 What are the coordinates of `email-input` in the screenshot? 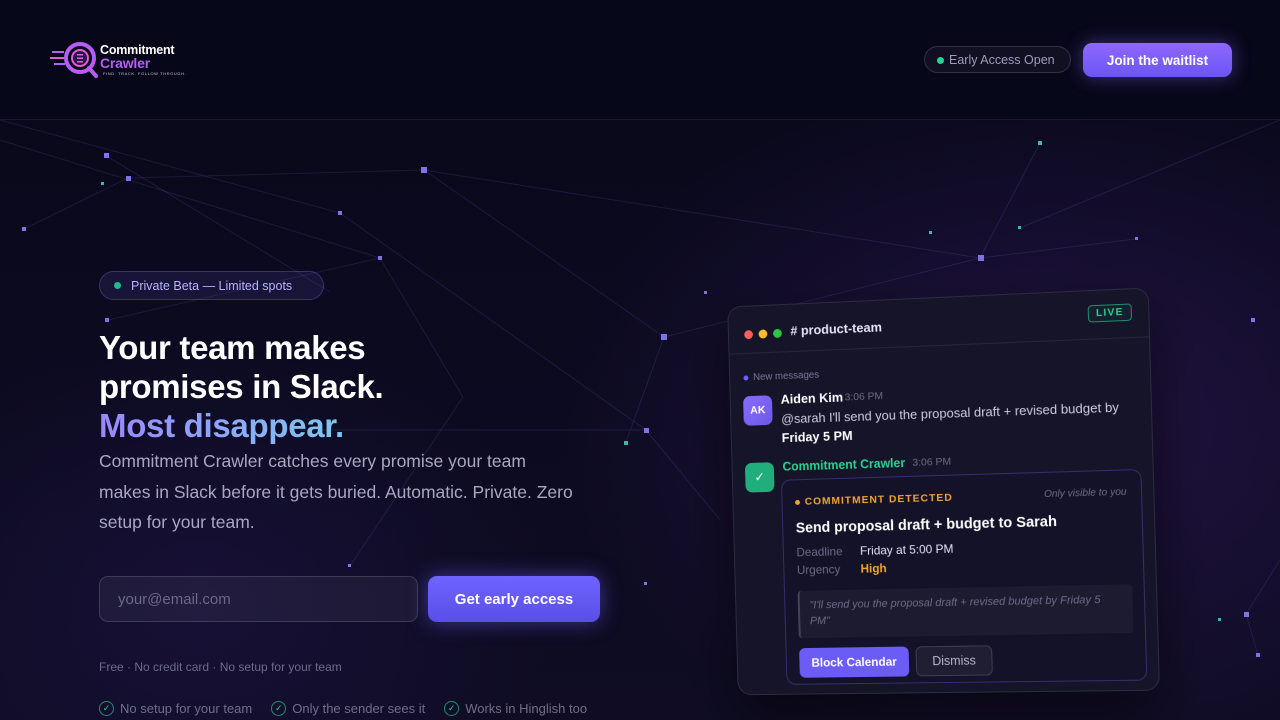 It's located at (258, 599).